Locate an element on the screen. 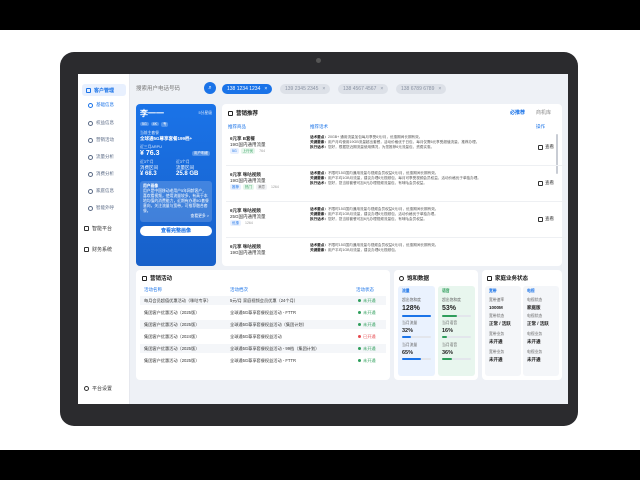 This screenshot has height=480, width=640. sidebar-item-flow: 流量分析 is located at coordinates (101, 157).